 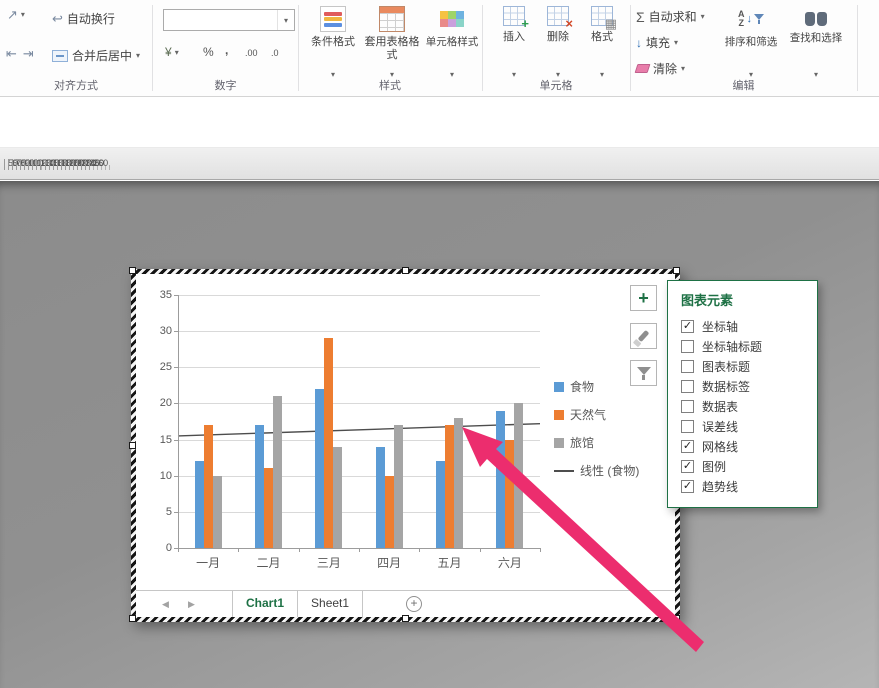 I want to click on comma-style-button: ,, so click(x=226, y=50).